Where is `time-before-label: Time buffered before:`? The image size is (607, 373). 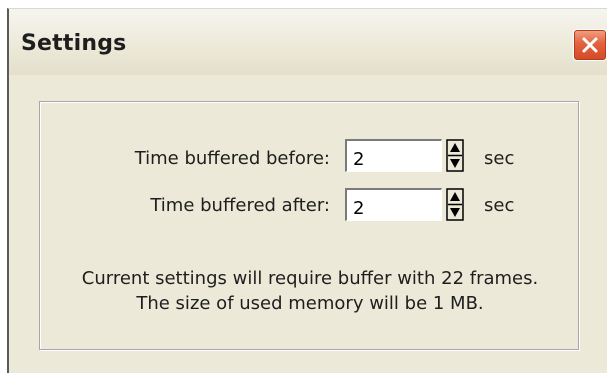 time-before-label: Time buffered before: is located at coordinates (232, 158).